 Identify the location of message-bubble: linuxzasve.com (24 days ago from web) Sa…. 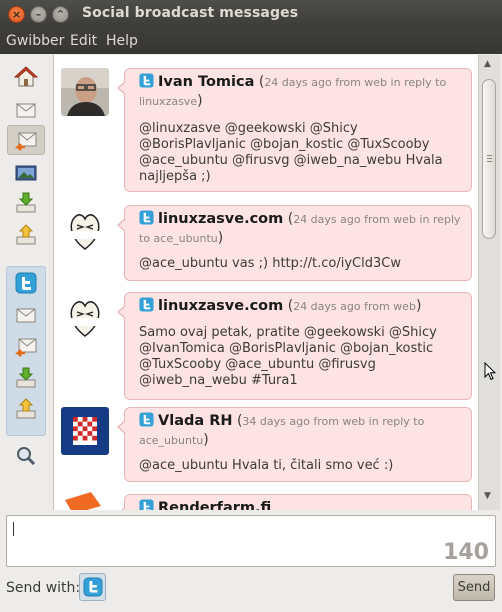
(294, 346).